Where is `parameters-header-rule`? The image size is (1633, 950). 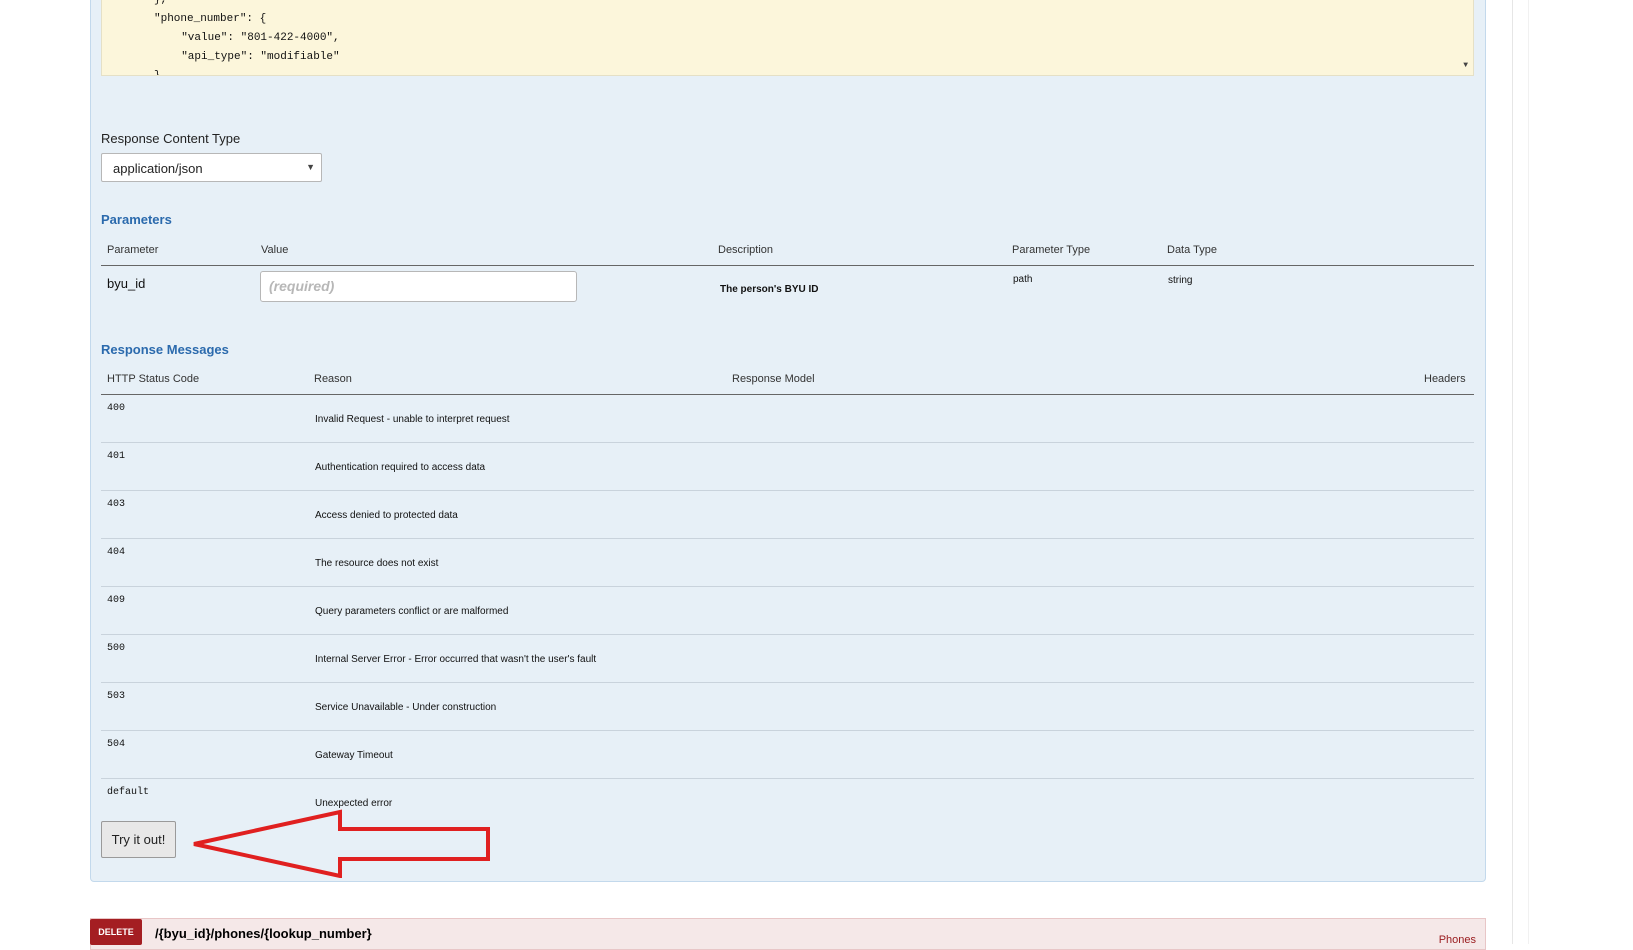
parameters-header-rule is located at coordinates (787, 265).